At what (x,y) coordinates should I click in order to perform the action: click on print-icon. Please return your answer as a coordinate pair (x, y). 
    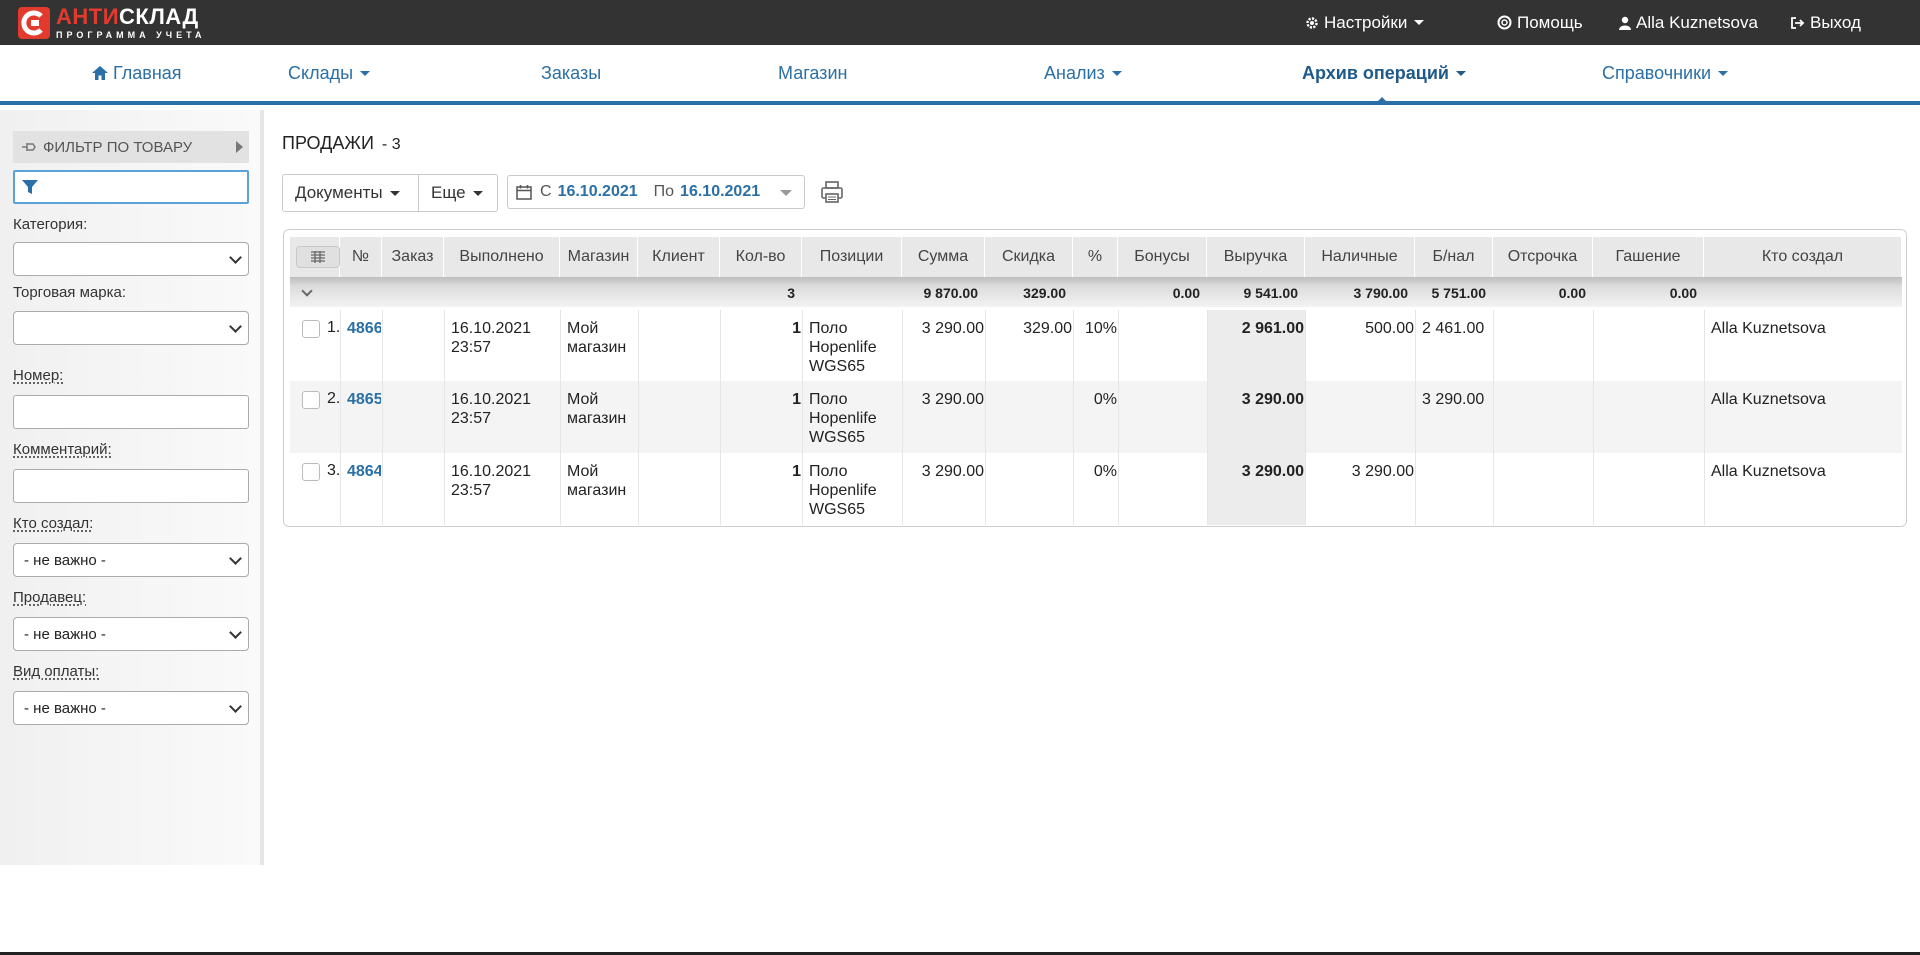
    Looking at the image, I should click on (832, 192).